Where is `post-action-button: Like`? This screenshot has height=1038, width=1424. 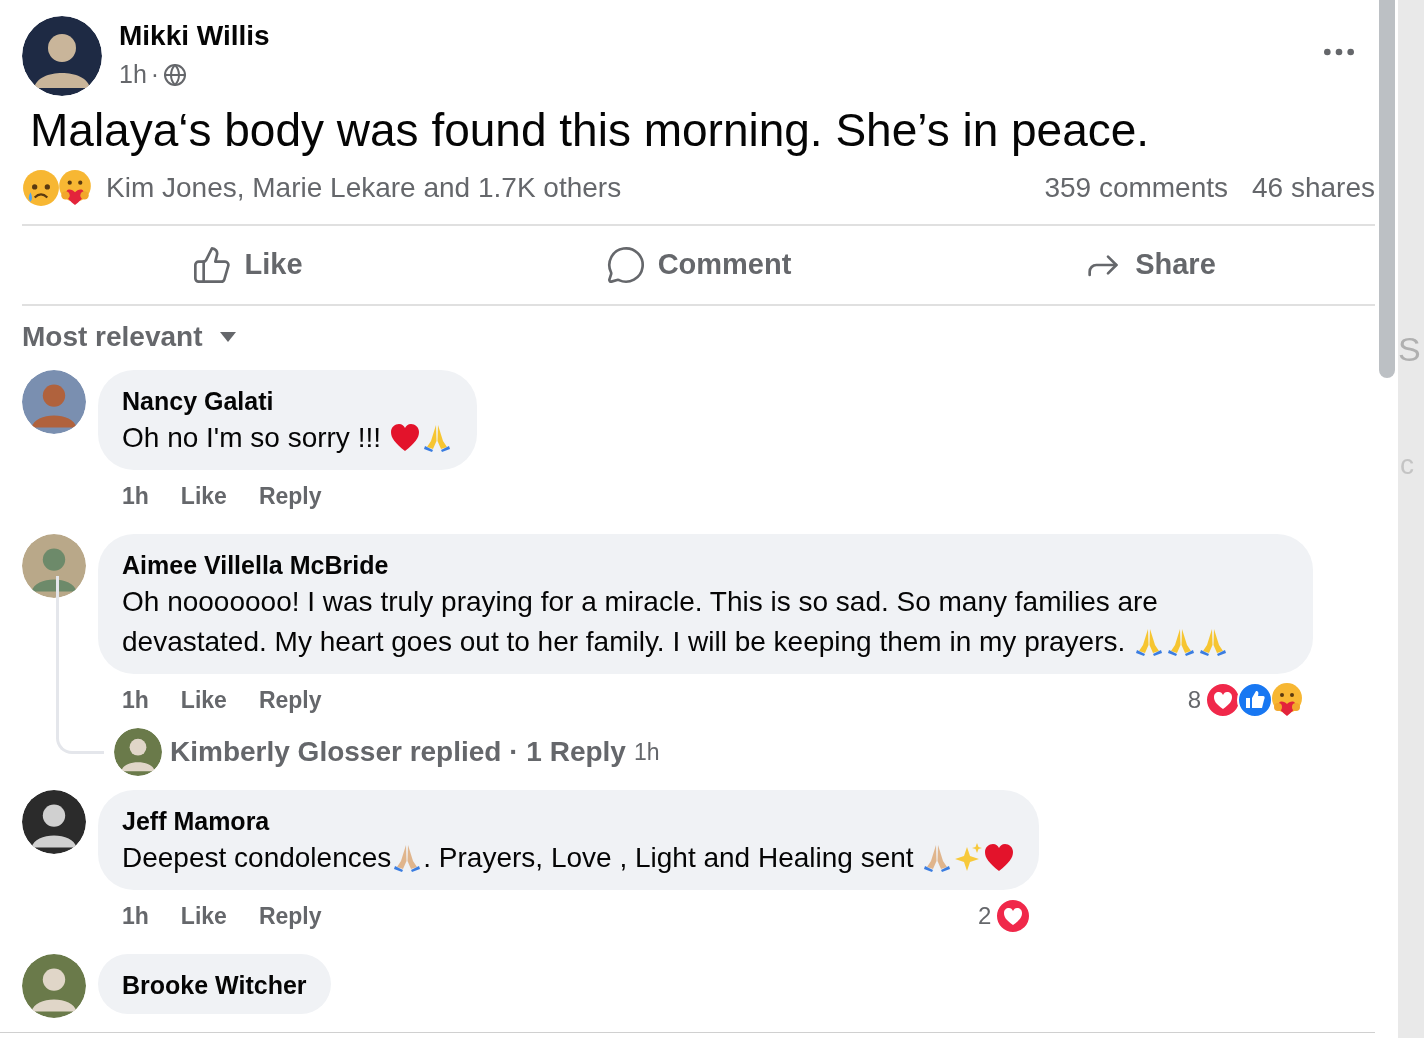
post-action-button: Like is located at coordinates (247, 265).